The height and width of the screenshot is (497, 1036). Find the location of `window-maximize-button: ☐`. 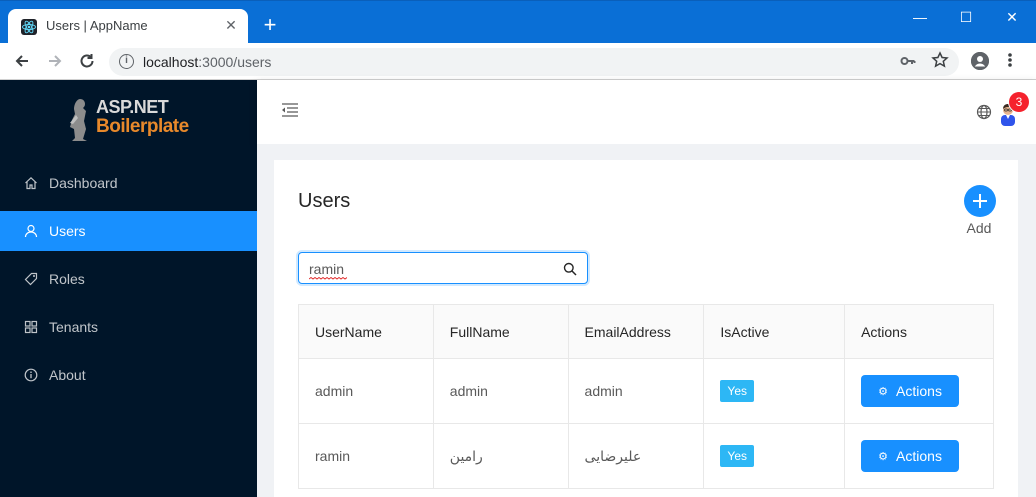

window-maximize-button: ☐ is located at coordinates (966, 17).